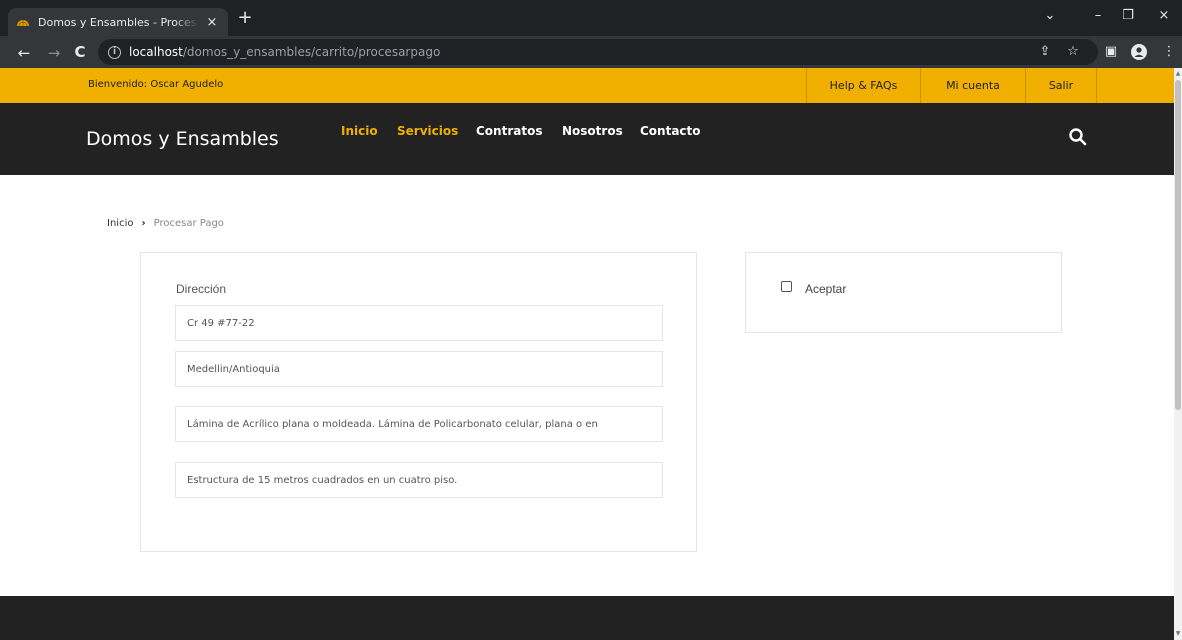 The height and width of the screenshot is (640, 1182). What do you see at coordinates (54, 53) in the screenshot?
I see `forward-icon: →` at bounding box center [54, 53].